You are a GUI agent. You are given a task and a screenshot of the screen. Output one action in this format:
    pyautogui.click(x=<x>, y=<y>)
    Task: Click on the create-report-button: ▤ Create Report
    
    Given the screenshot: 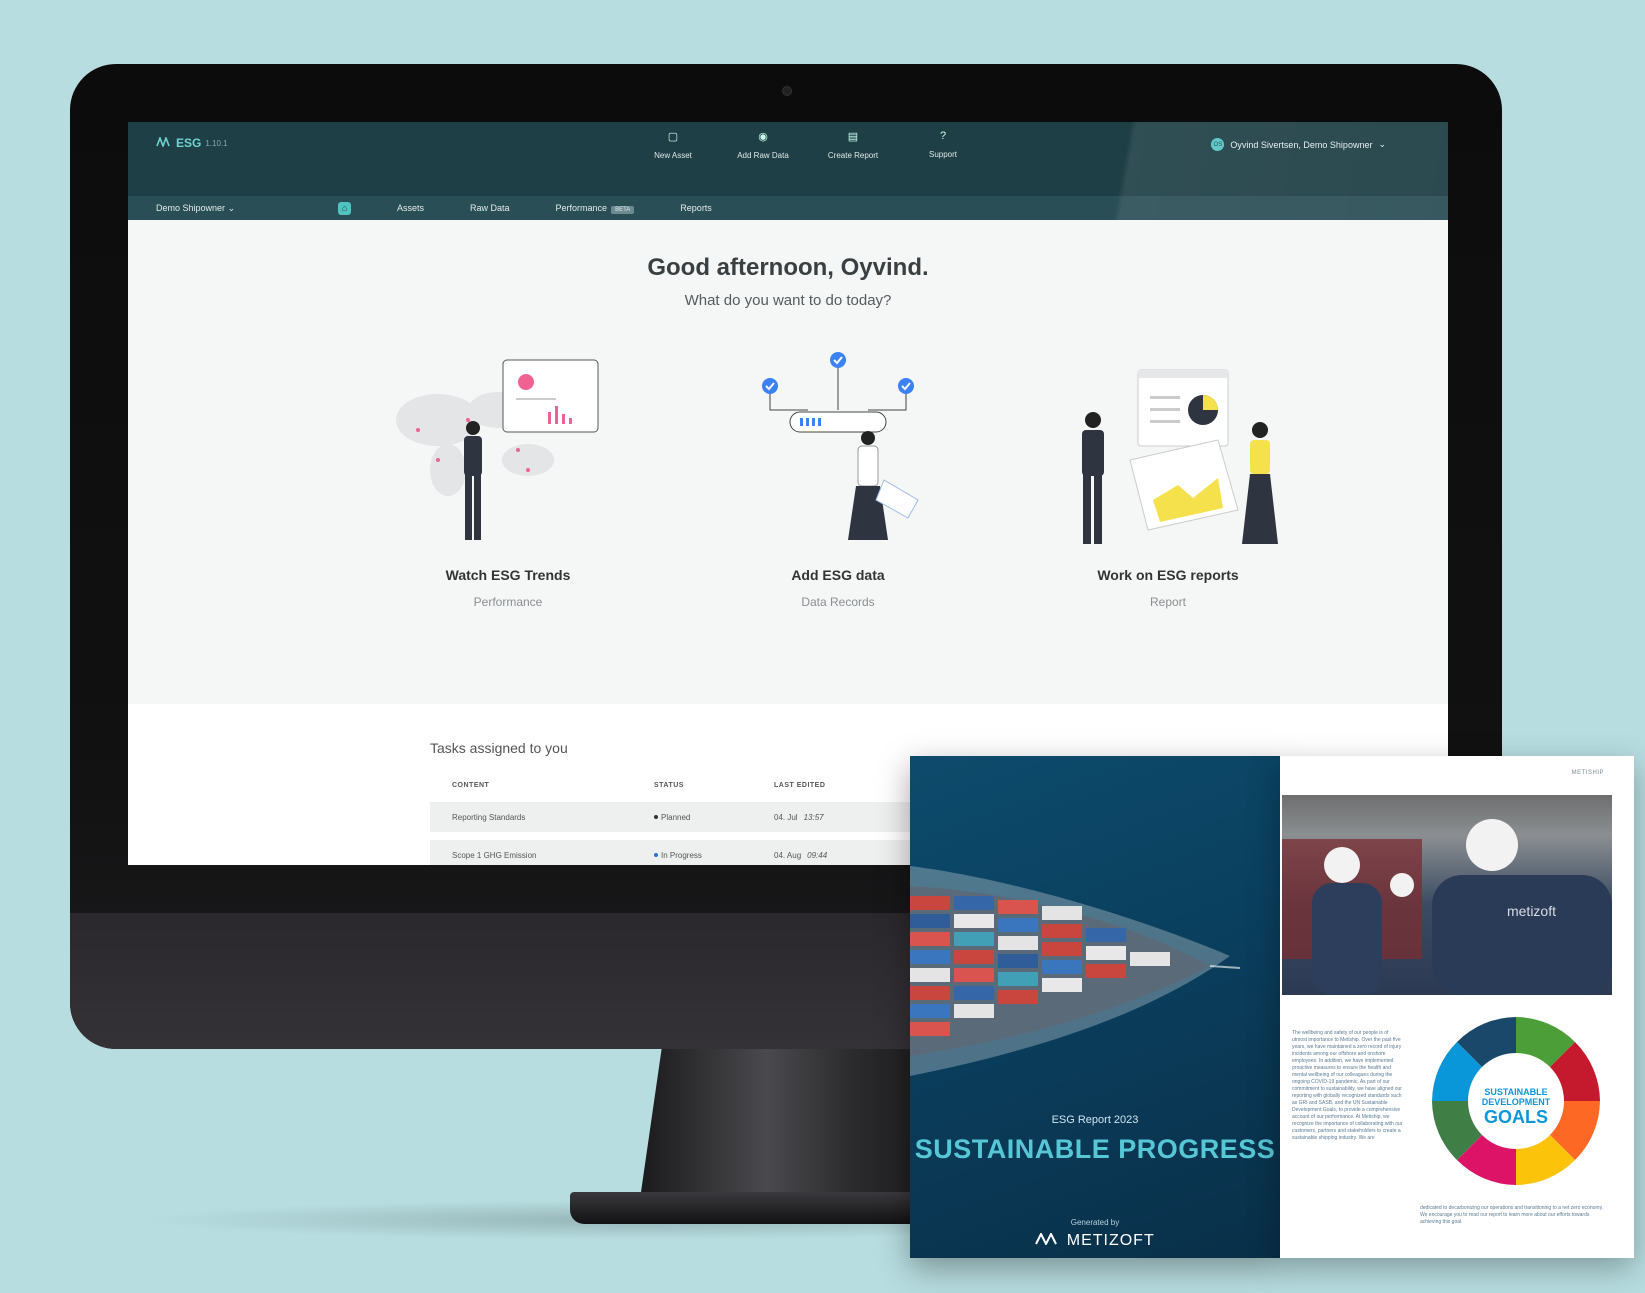 What is the action you would take?
    pyautogui.click(x=853, y=145)
    